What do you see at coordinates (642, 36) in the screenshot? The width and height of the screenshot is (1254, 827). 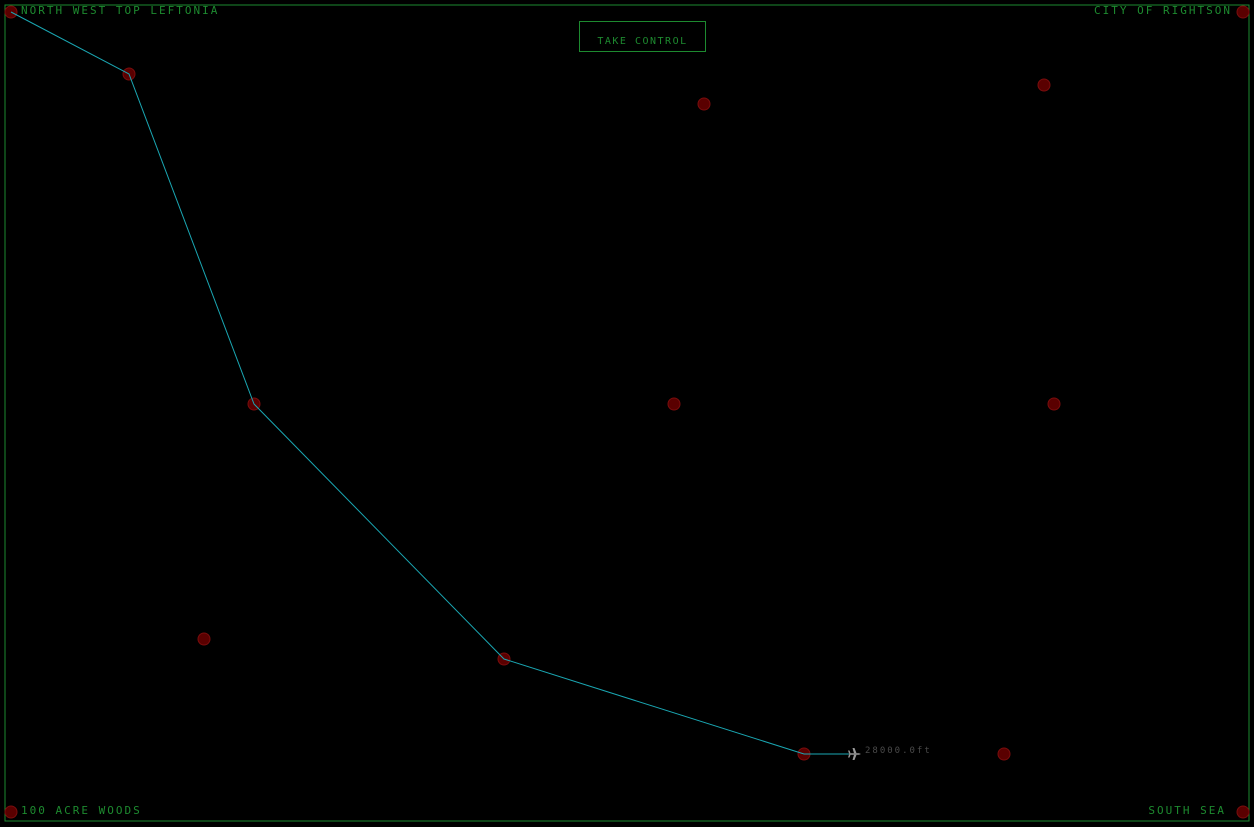 I see `take-control-button: TAKE CONTROL` at bounding box center [642, 36].